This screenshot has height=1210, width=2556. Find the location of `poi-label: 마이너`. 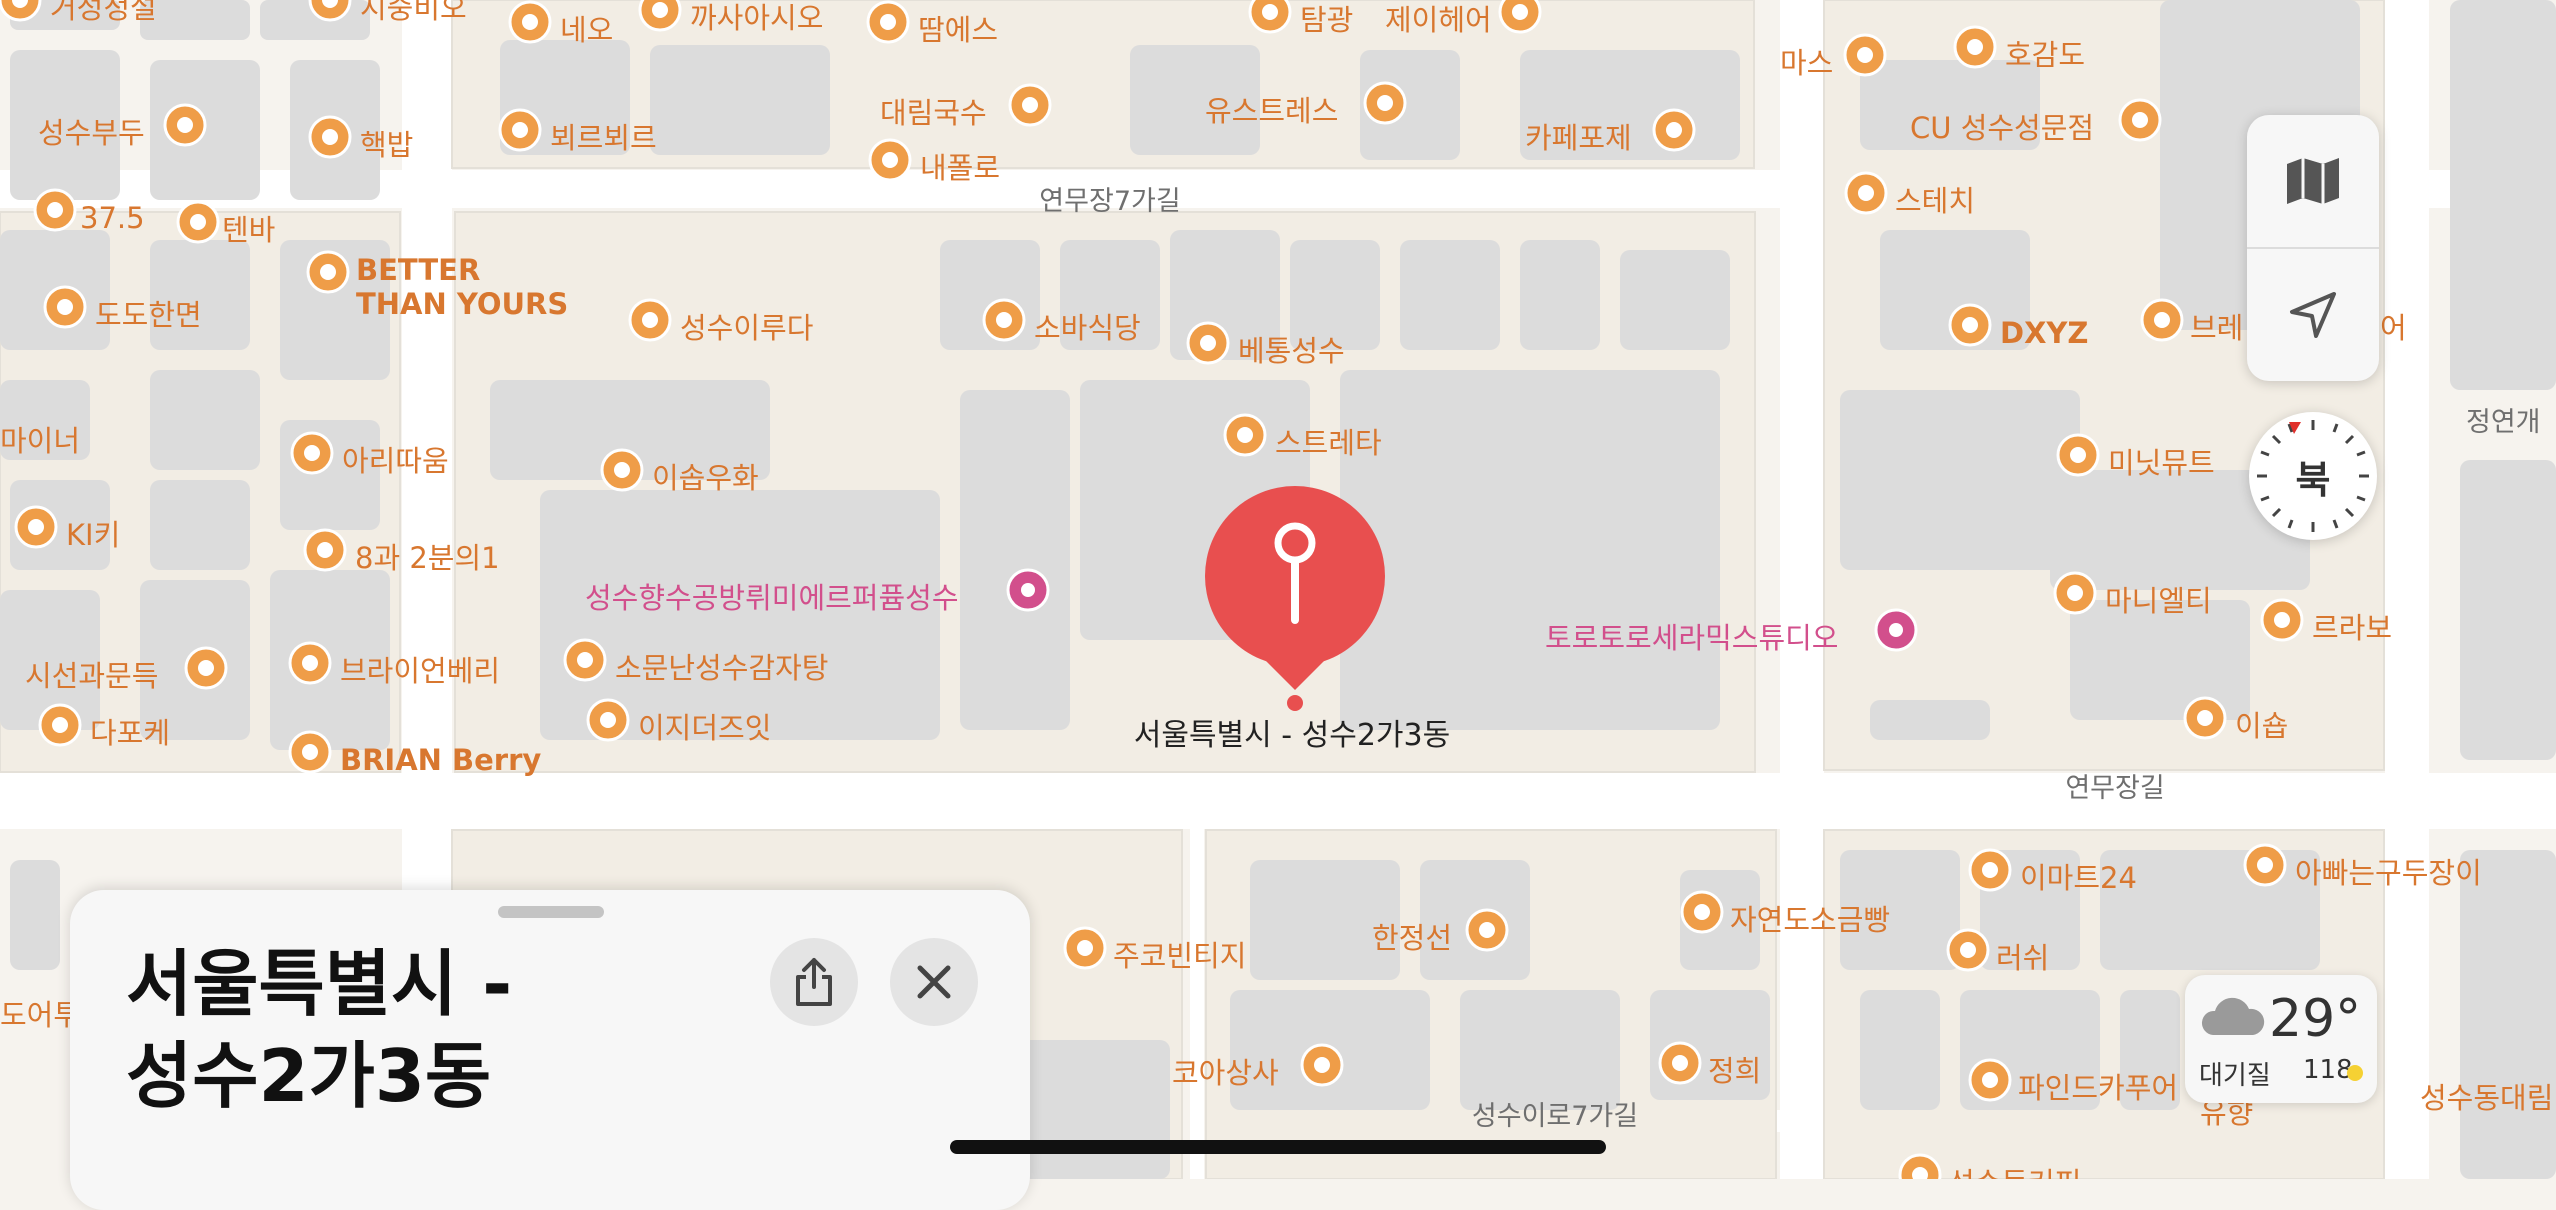

poi-label: 마이너 is located at coordinates (40, 441).